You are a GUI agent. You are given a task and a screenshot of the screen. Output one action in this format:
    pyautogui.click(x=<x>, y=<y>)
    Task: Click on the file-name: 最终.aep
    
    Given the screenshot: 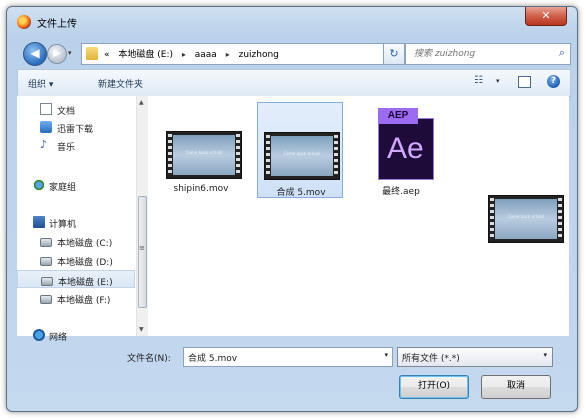 What is the action you would take?
    pyautogui.click(x=401, y=192)
    